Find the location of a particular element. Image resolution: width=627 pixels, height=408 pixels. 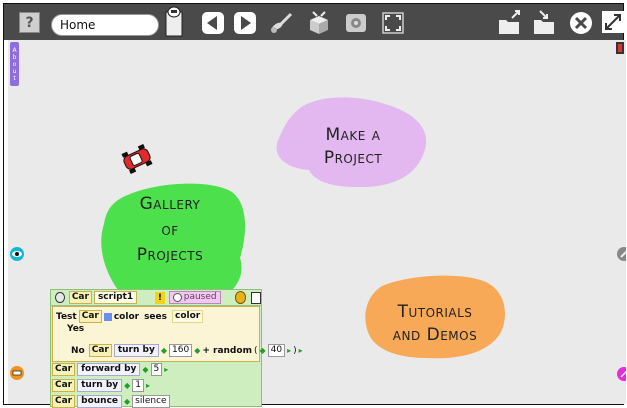

status-paused-toggle: paused is located at coordinates (194, 297).